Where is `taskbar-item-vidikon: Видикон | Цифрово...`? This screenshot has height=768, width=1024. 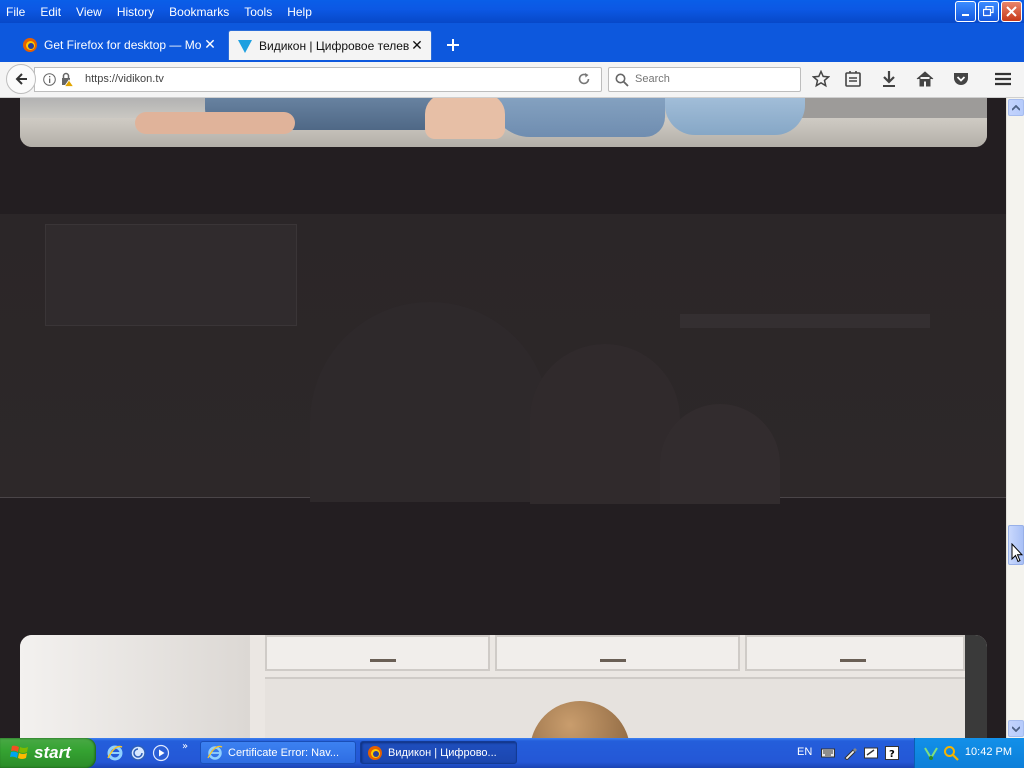 taskbar-item-vidikon: Видикон | Цифрово... is located at coordinates (438, 752).